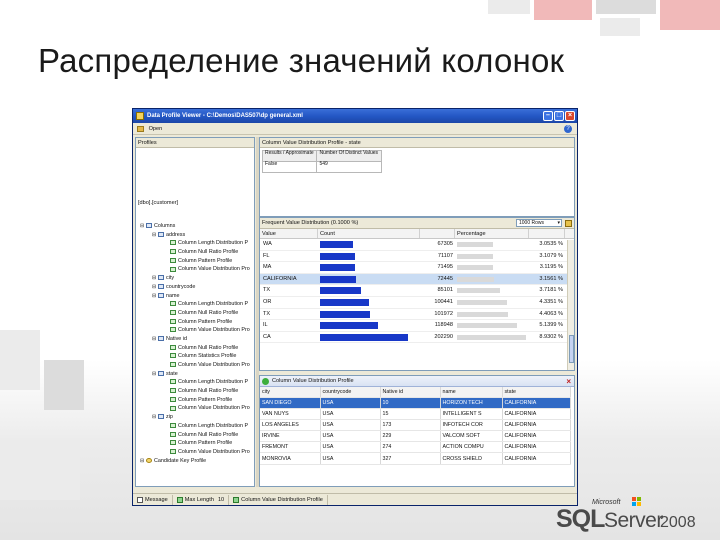  I want to click on grid-cell: FREMONT, so click(290, 447).